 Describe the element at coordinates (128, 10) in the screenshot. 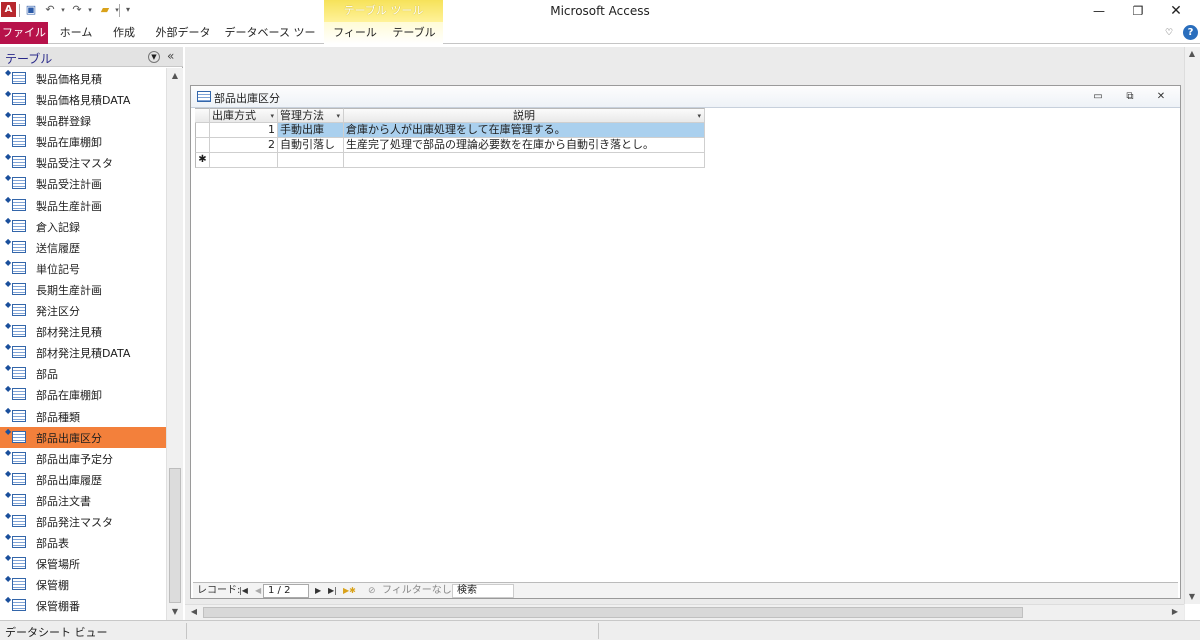

I see `customize-qat-icon: ▾` at that location.